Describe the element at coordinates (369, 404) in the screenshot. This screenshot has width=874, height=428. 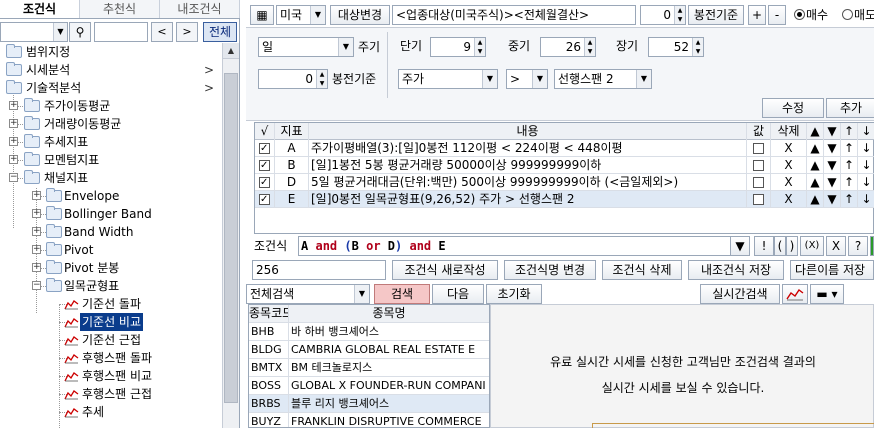
I see `list-item: BRBS 블루 리지 뱅크셰어스` at that location.